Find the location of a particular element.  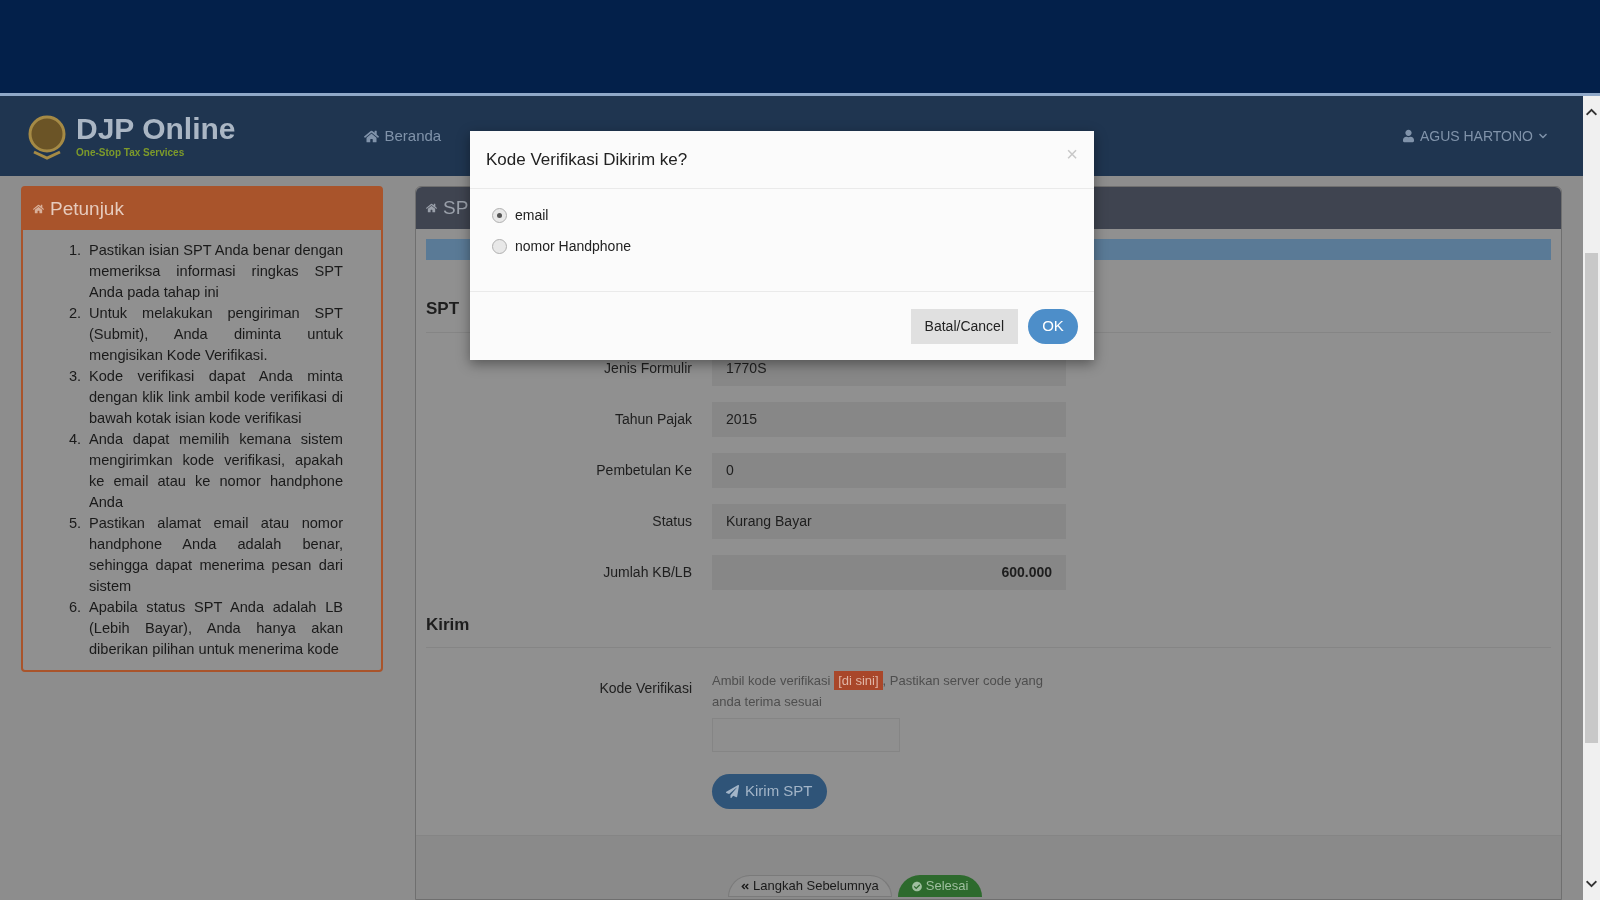

readonly-field: Kurang Bayar is located at coordinates (889, 521).